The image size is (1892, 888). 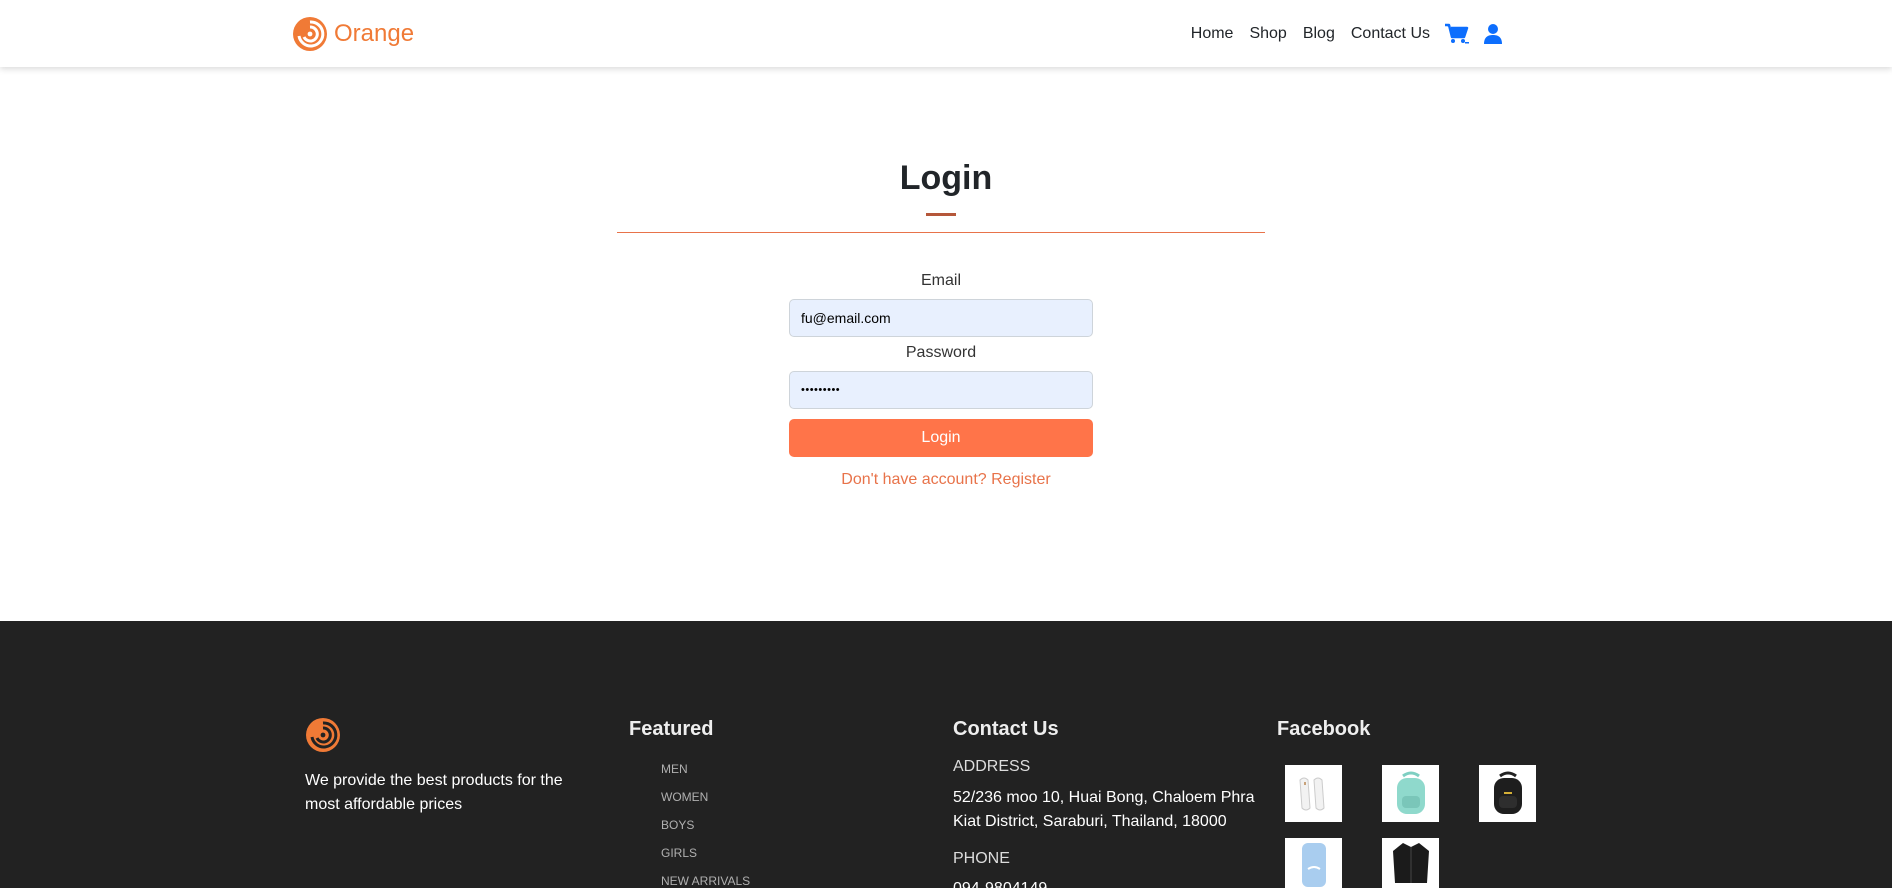 I want to click on black-jacket-thumbnail, so click(x=1410, y=863).